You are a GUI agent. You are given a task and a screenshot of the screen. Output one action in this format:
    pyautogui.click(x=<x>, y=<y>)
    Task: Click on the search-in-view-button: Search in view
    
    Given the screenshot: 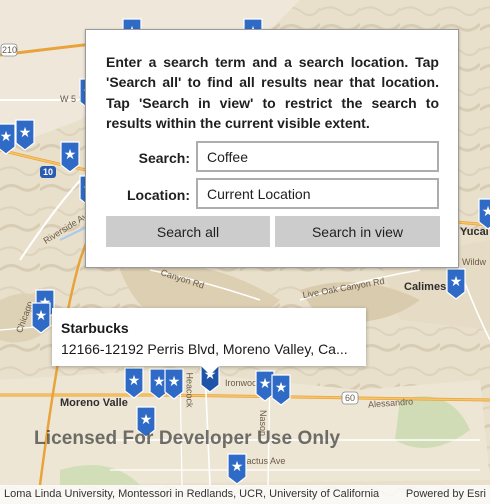 What is the action you would take?
    pyautogui.click(x=357, y=231)
    